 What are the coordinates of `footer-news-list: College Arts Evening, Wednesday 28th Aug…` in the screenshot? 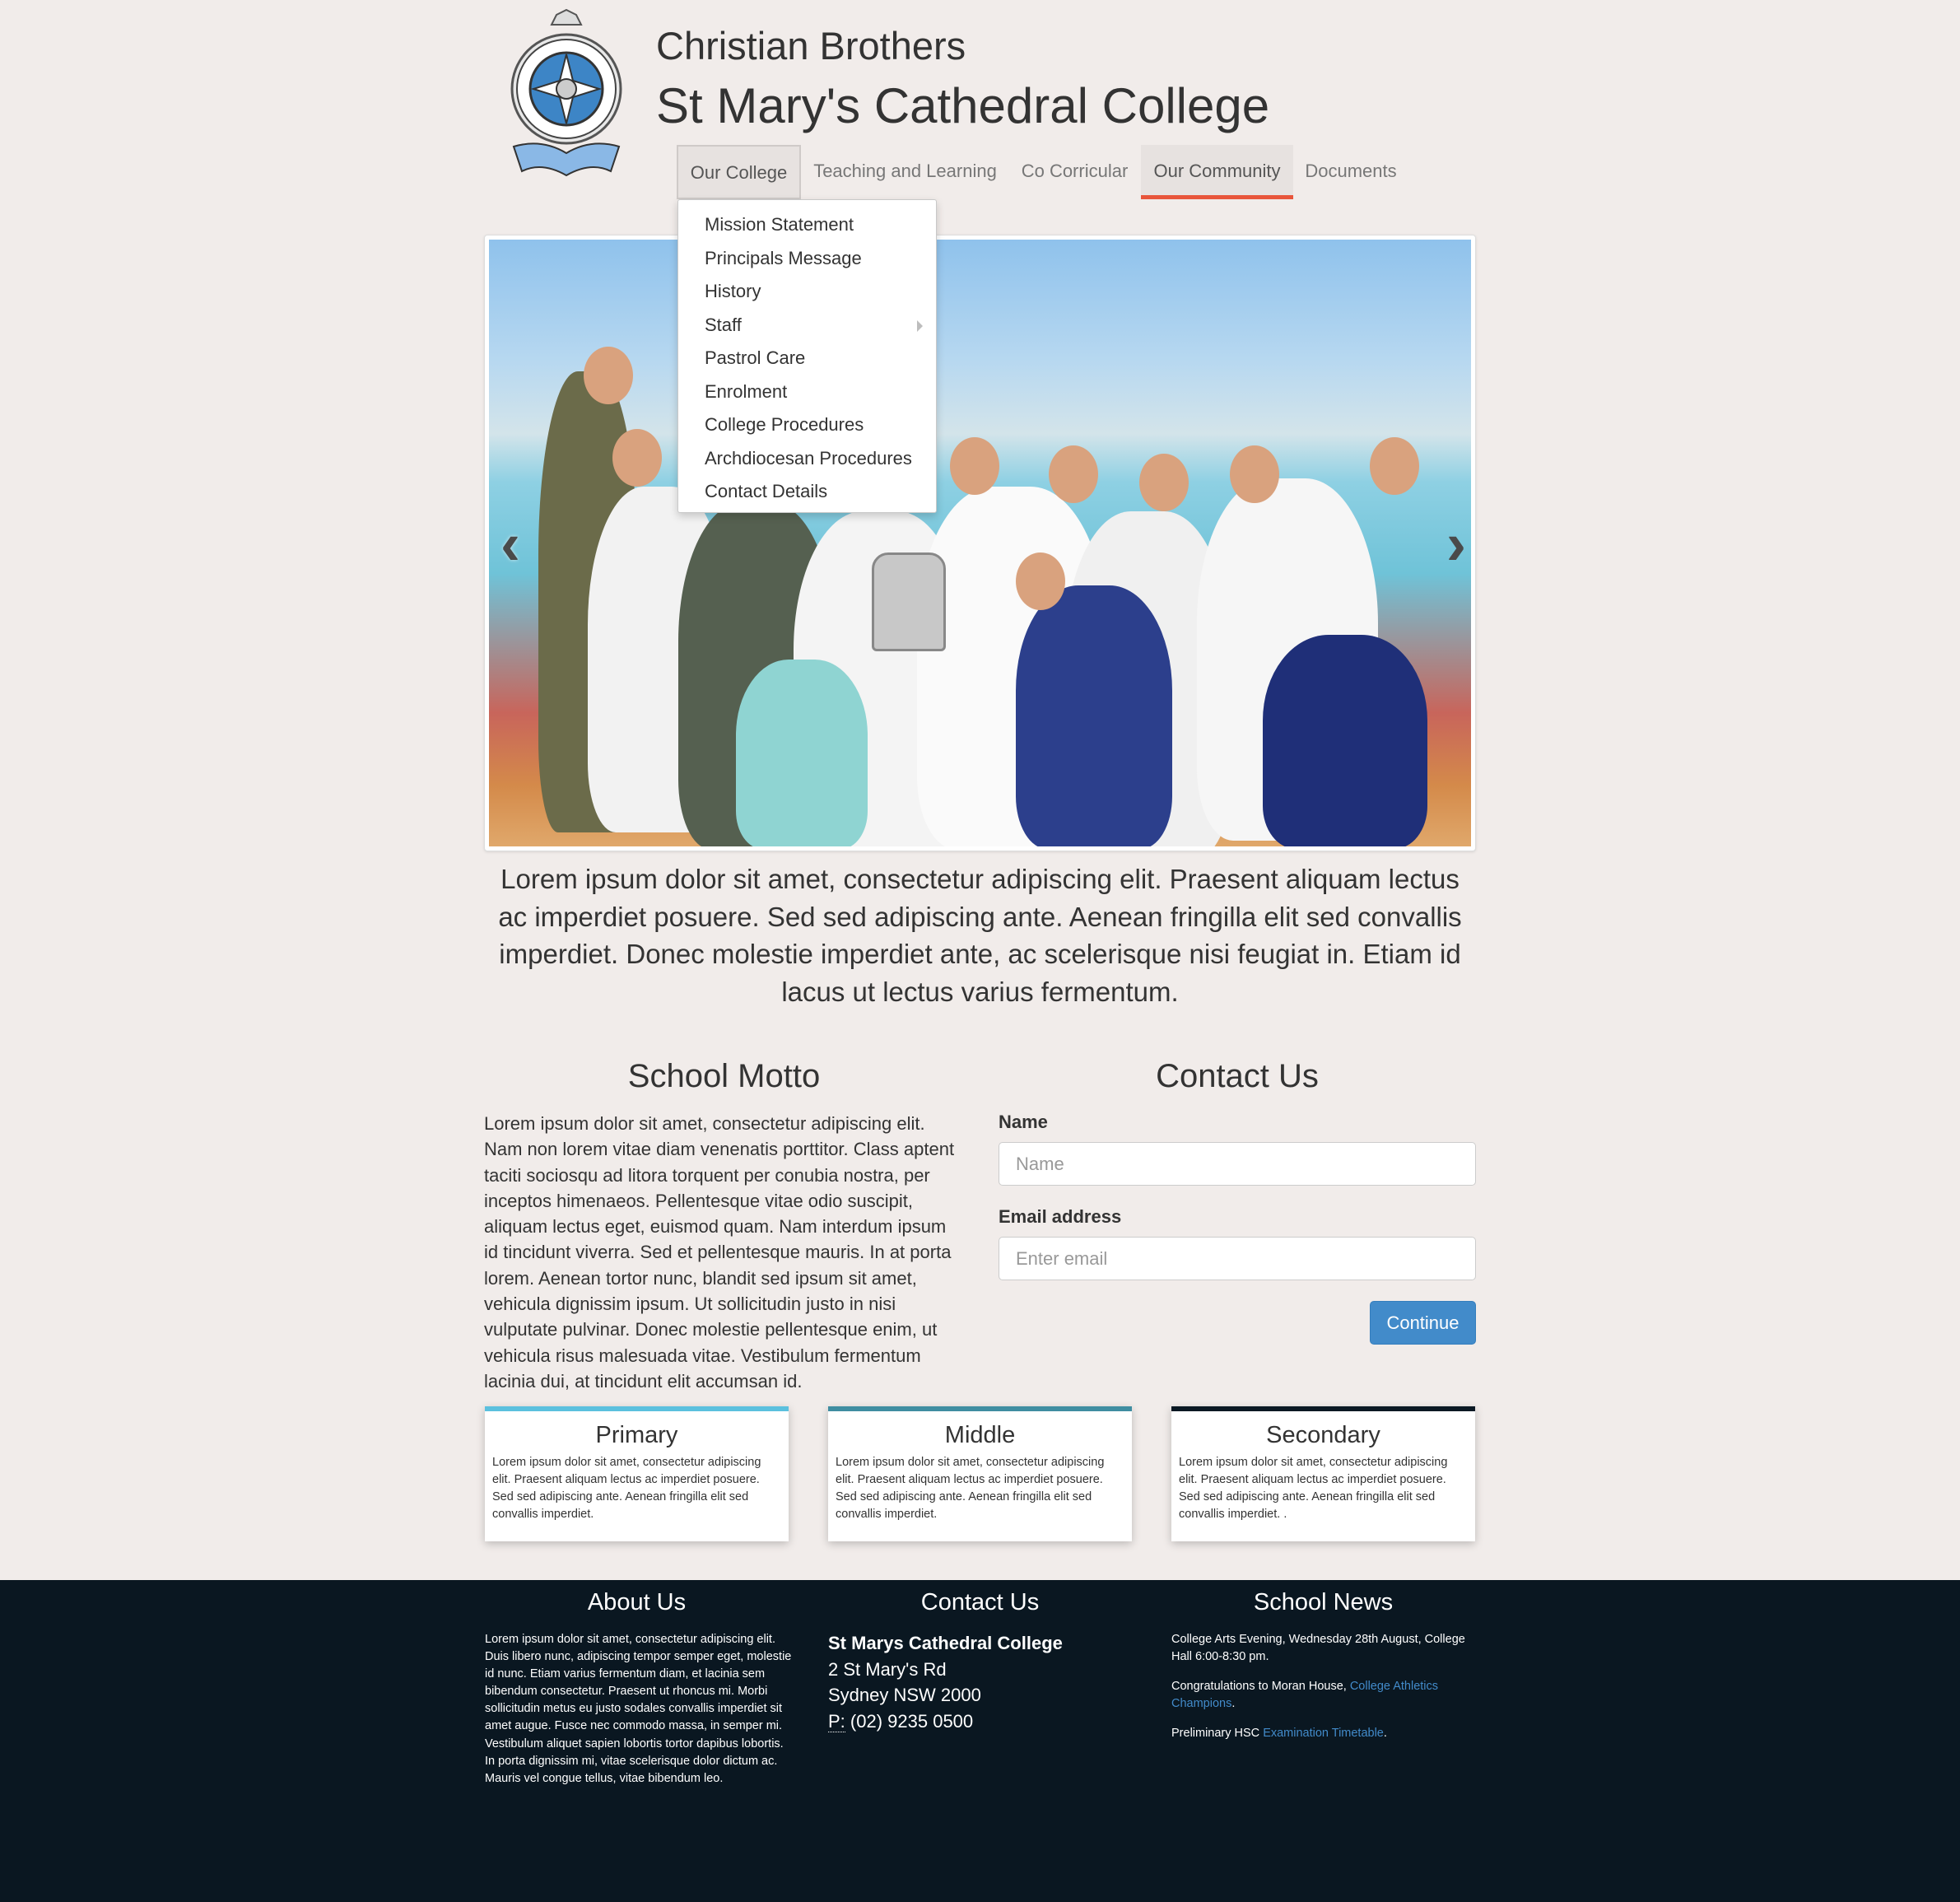 It's located at (1325, 1693).